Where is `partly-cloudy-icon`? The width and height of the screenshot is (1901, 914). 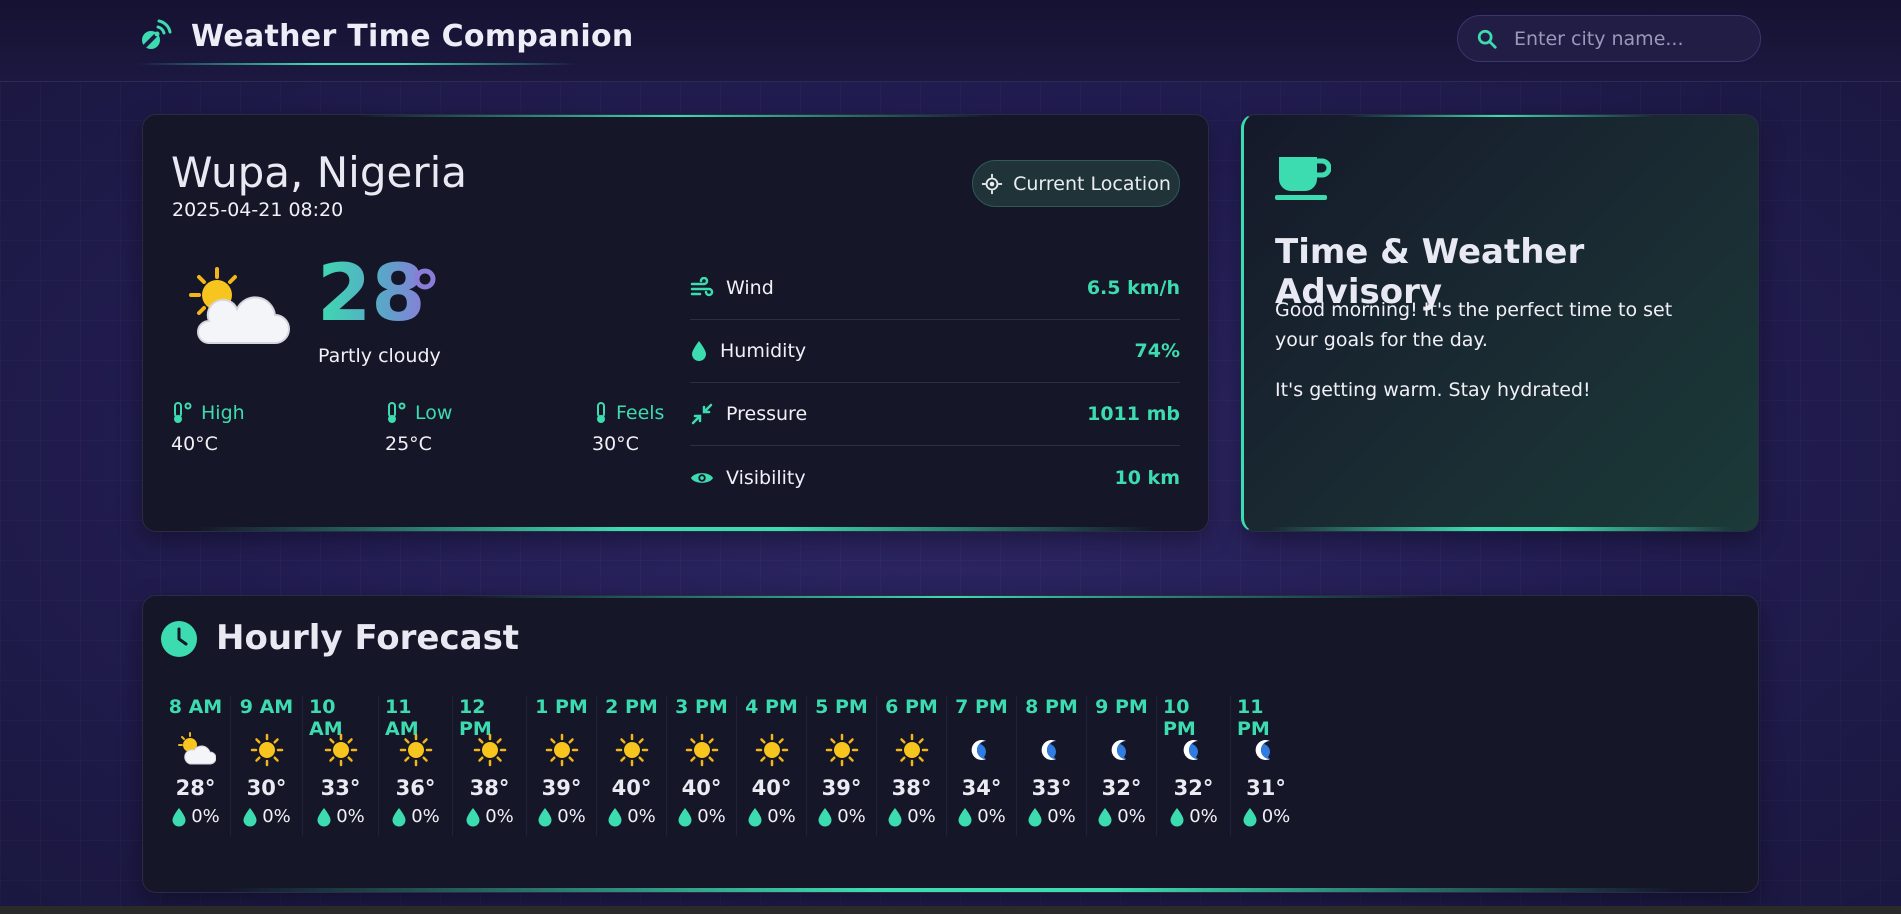
partly-cloudy-icon is located at coordinates (239, 305).